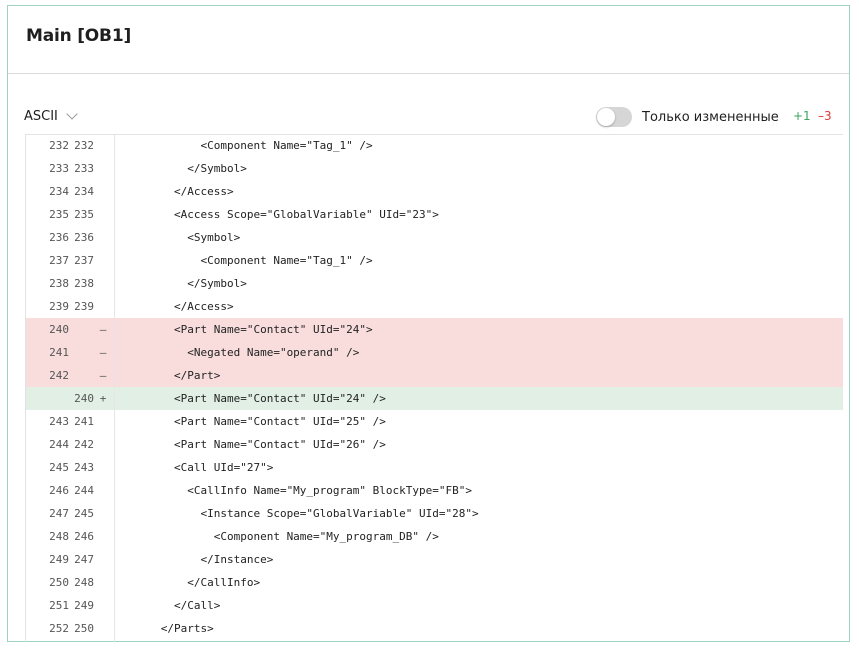 Image resolution: width=859 pixels, height=650 pixels. I want to click on old-line-number: 239, so click(59, 306).